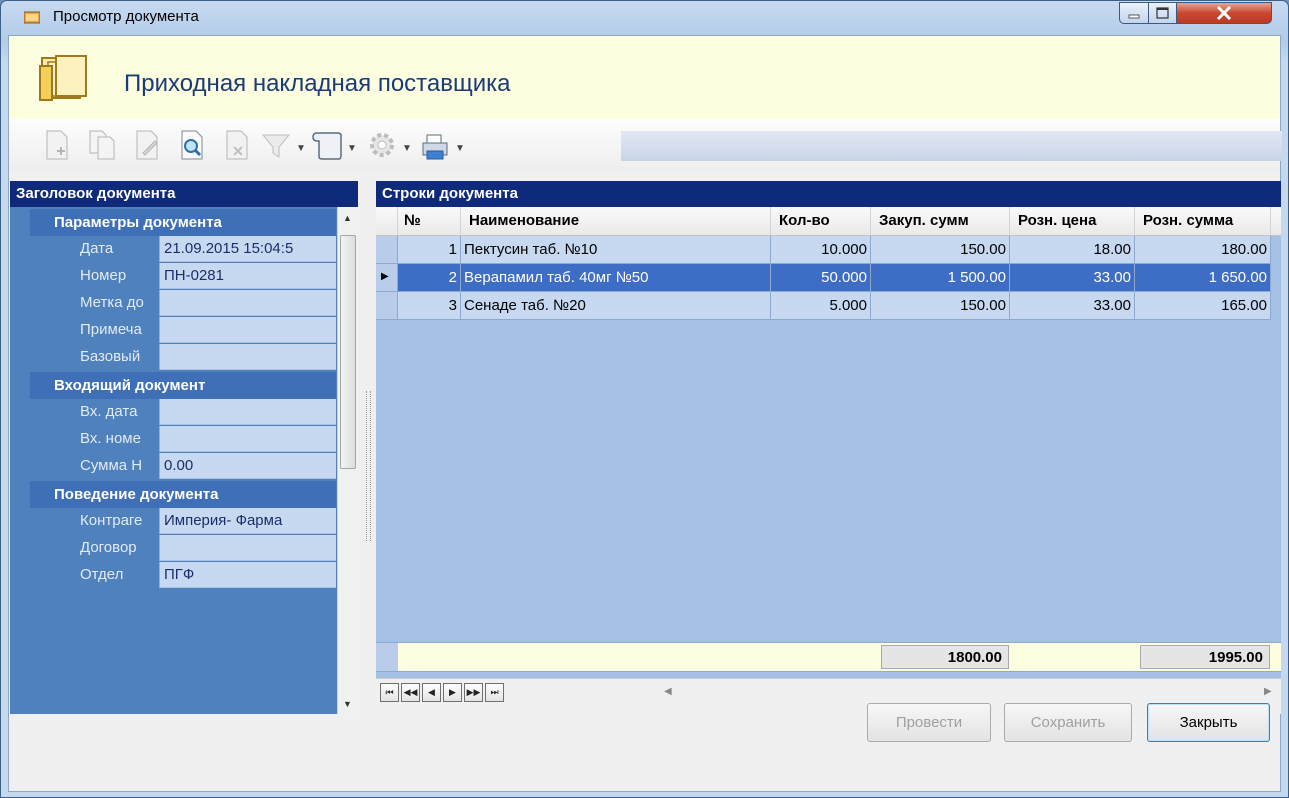 This screenshot has width=1289, height=798. I want to click on reports-button, so click(327, 145).